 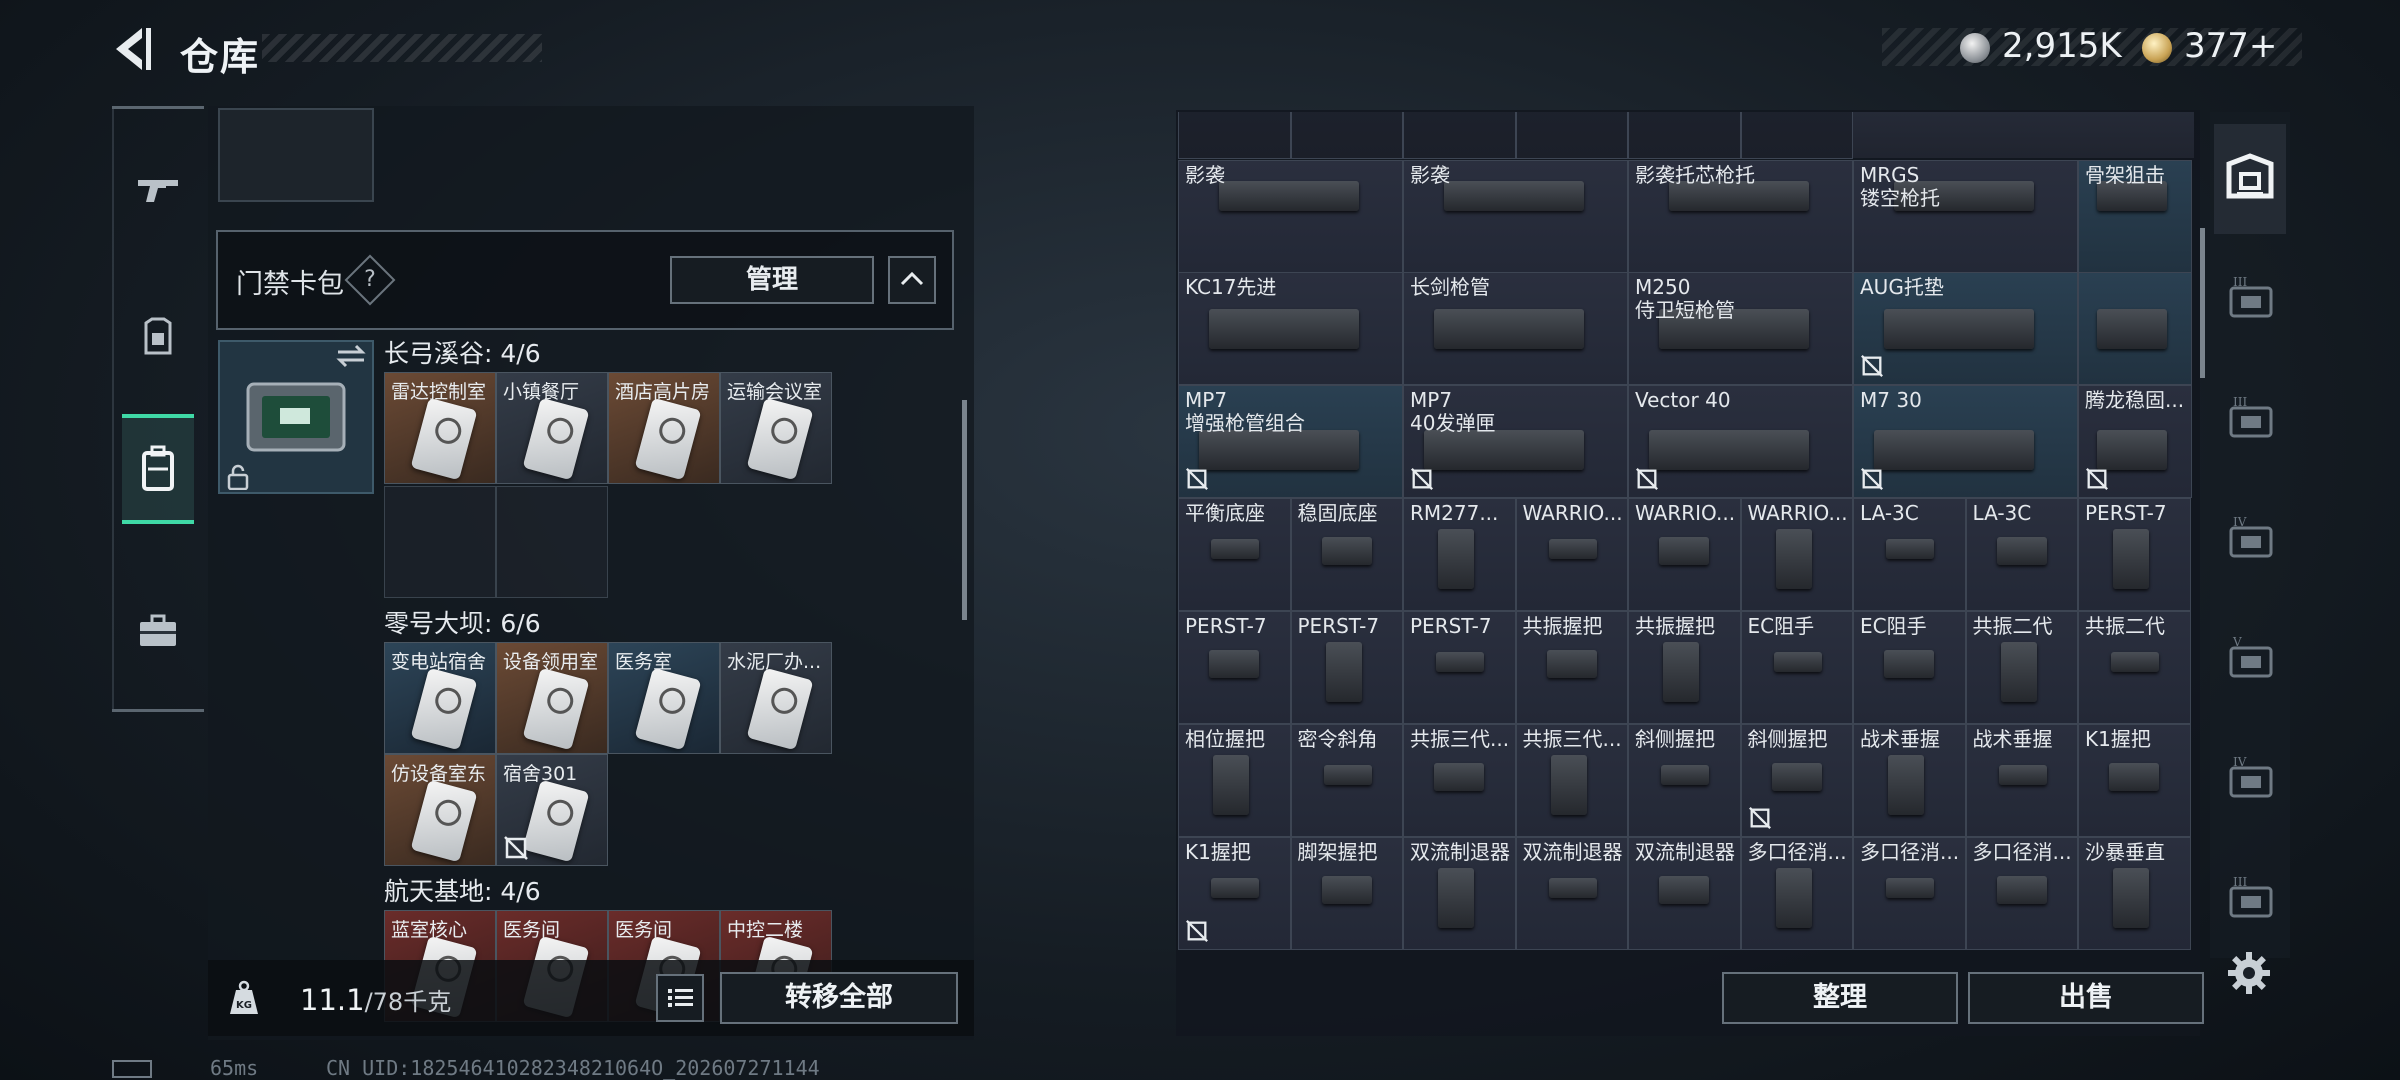 I want to click on container-tab, so click(x=2250, y=179).